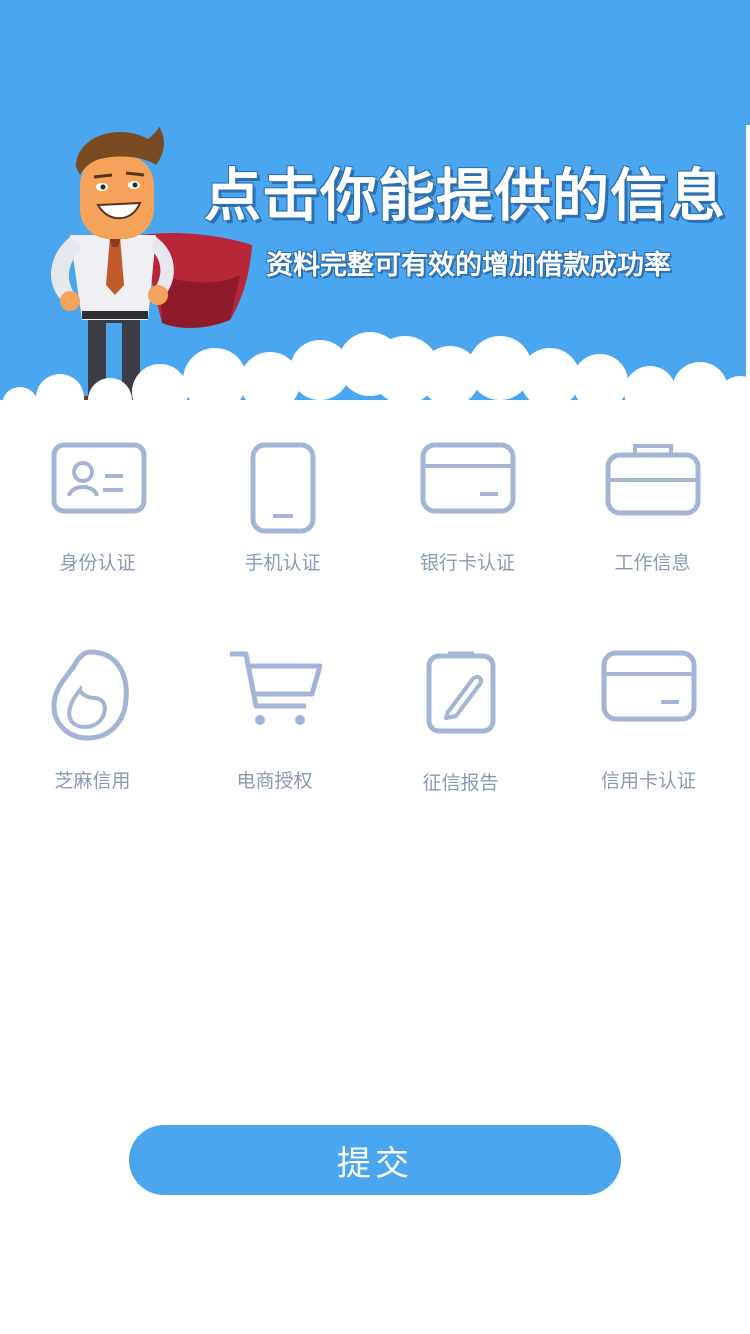 Image resolution: width=750 pixels, height=1334 pixels. What do you see at coordinates (99, 478) in the screenshot?
I see `id-card-icon` at bounding box center [99, 478].